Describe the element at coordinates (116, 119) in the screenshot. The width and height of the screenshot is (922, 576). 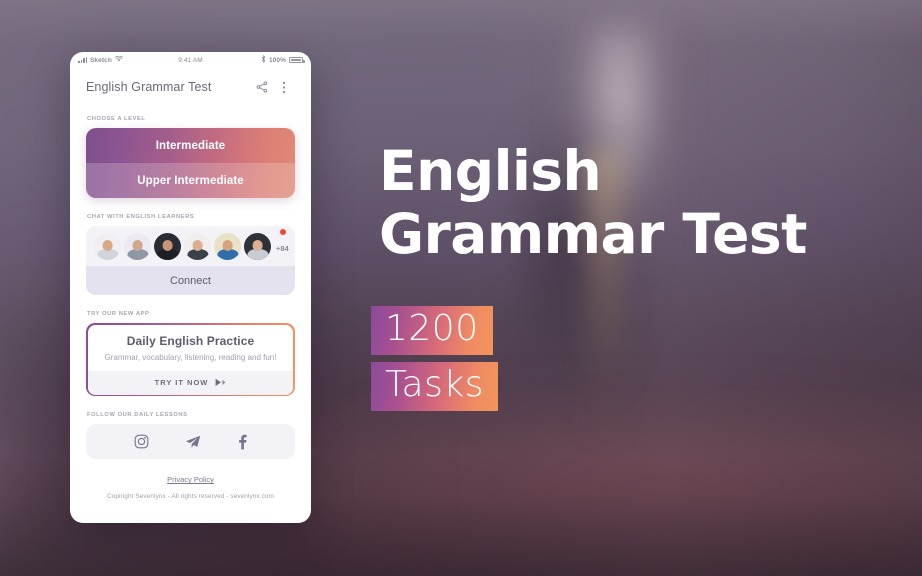
I see `choose-level-label: CHOOSE A LEVEL` at that location.